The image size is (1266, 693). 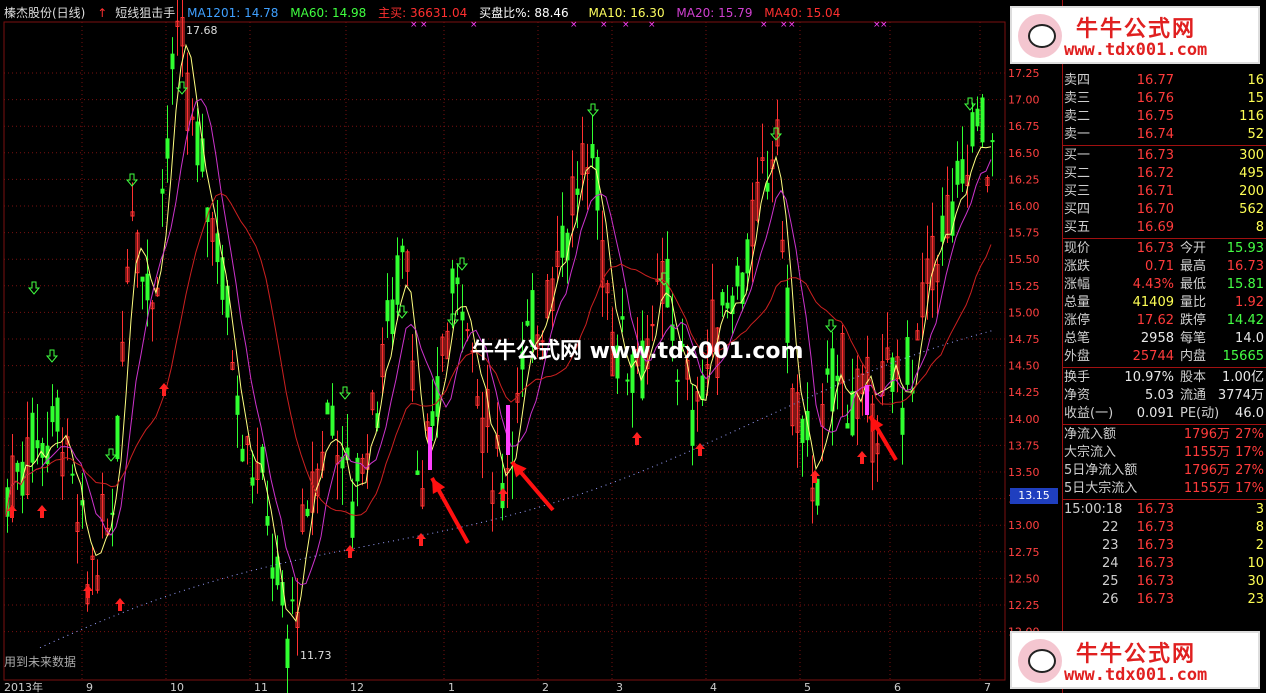 I want to click on stat-value: 15.81, so click(x=1245, y=284).